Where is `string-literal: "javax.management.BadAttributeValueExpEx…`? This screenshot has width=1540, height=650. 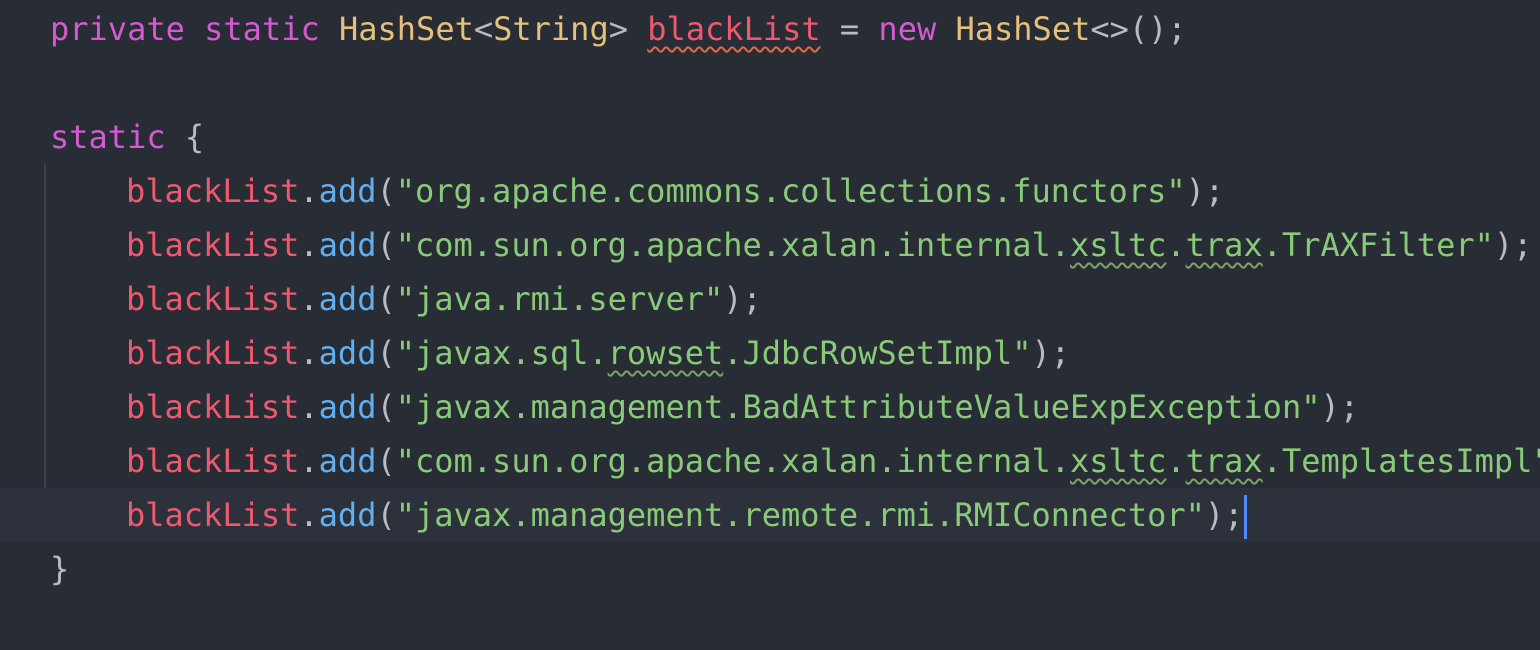
string-literal: "javax.management.BadAttributeValueExpEx… is located at coordinates (858, 407).